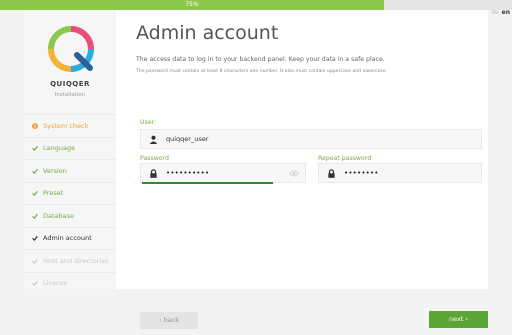  I want to click on step-label: Preset, so click(53, 193).